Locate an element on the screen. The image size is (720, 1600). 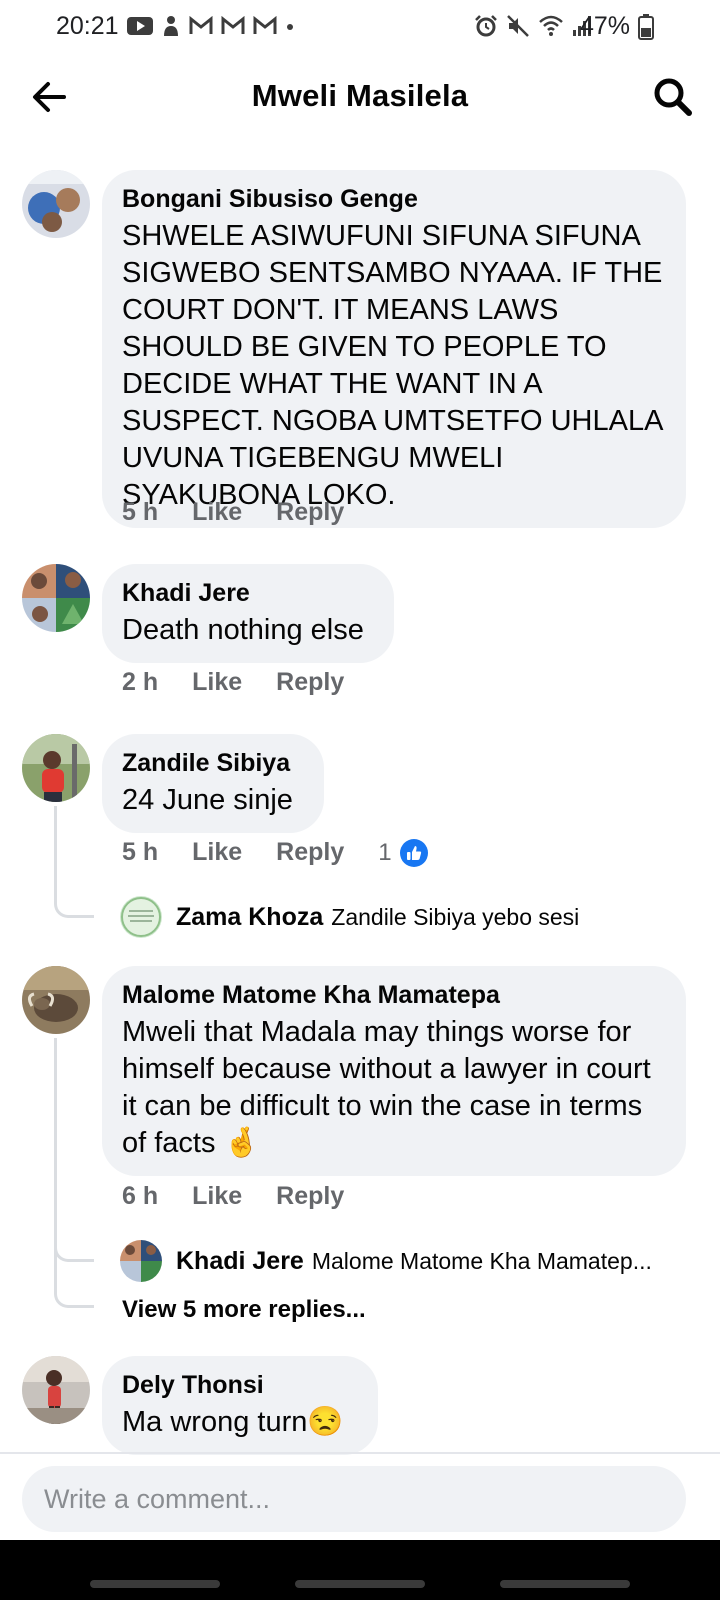
wifi-icon is located at coordinates (551, 25).